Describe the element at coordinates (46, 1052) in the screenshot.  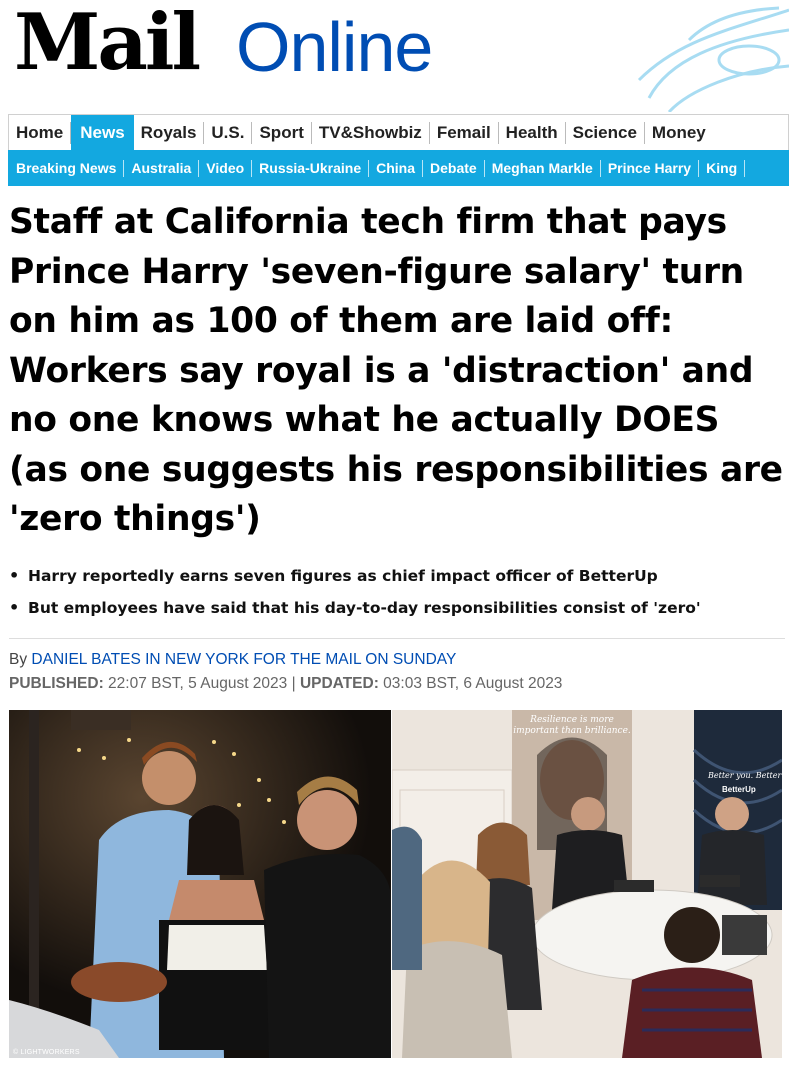
I see `photo-credit: © LIGHTWORKERS` at that location.